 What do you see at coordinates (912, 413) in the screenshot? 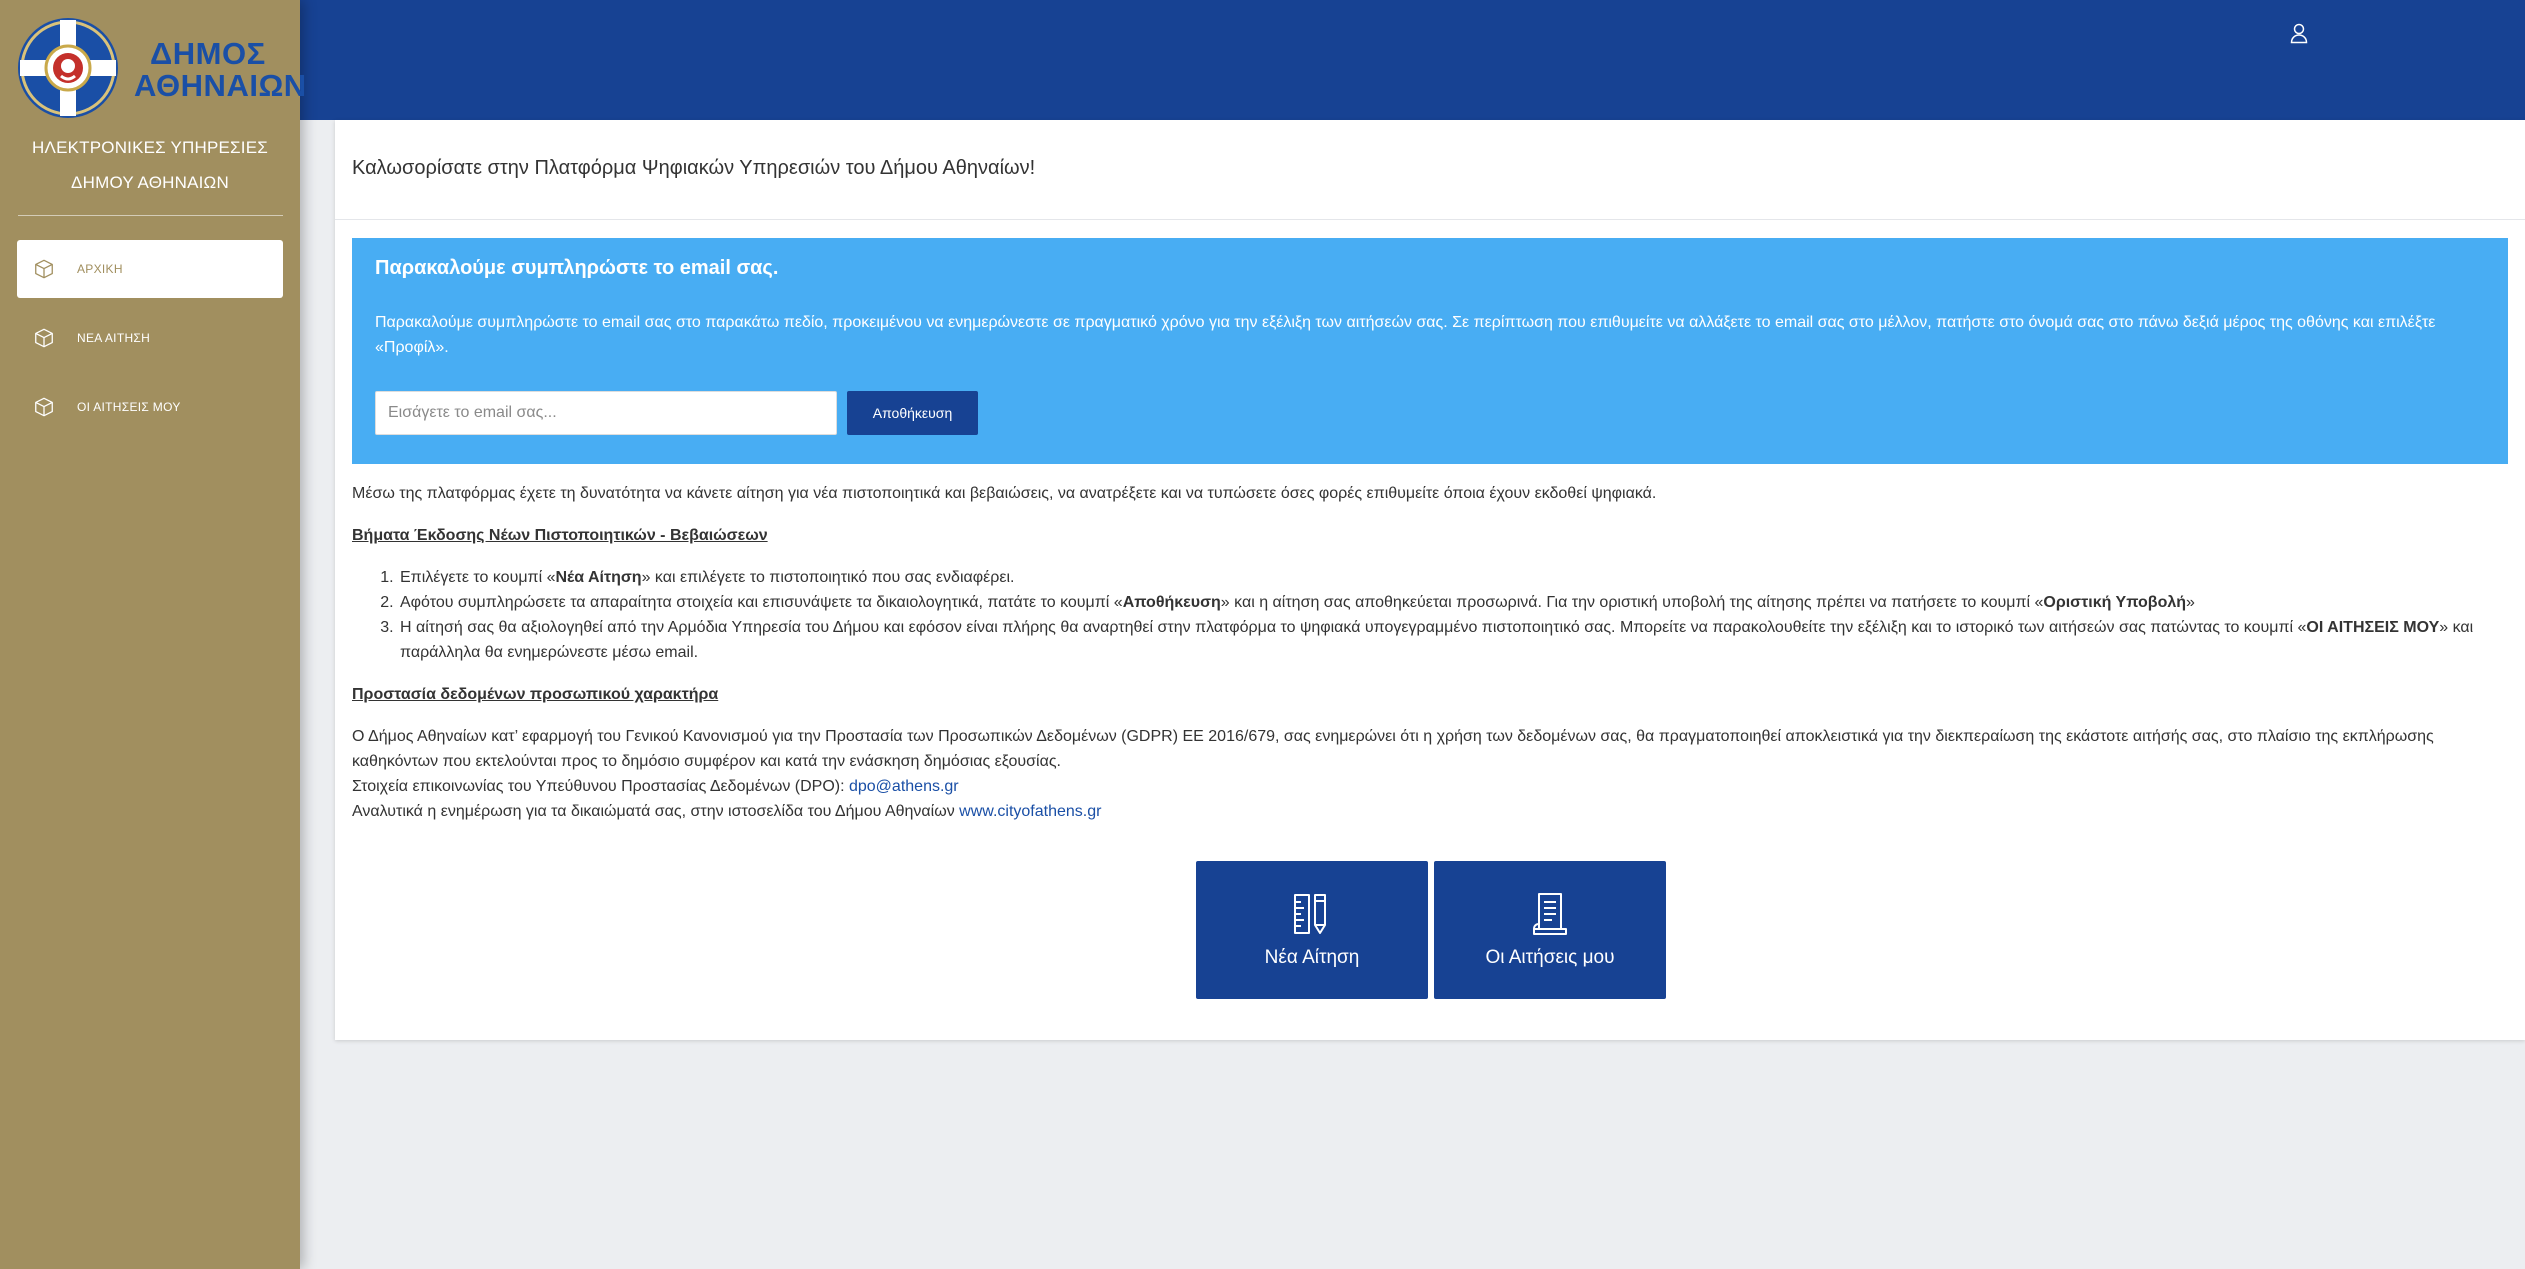
I see `save-button: Αποθήκευση` at bounding box center [912, 413].